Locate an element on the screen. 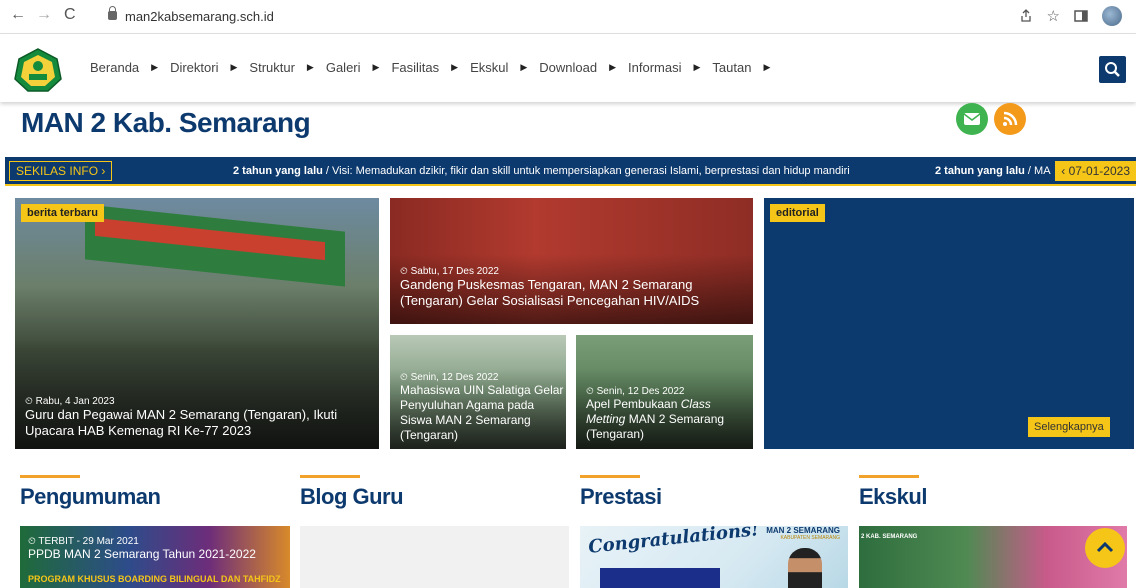 Image resolution: width=1136 pixels, height=588 pixels. section-title: Blog Guru is located at coordinates (352, 497).